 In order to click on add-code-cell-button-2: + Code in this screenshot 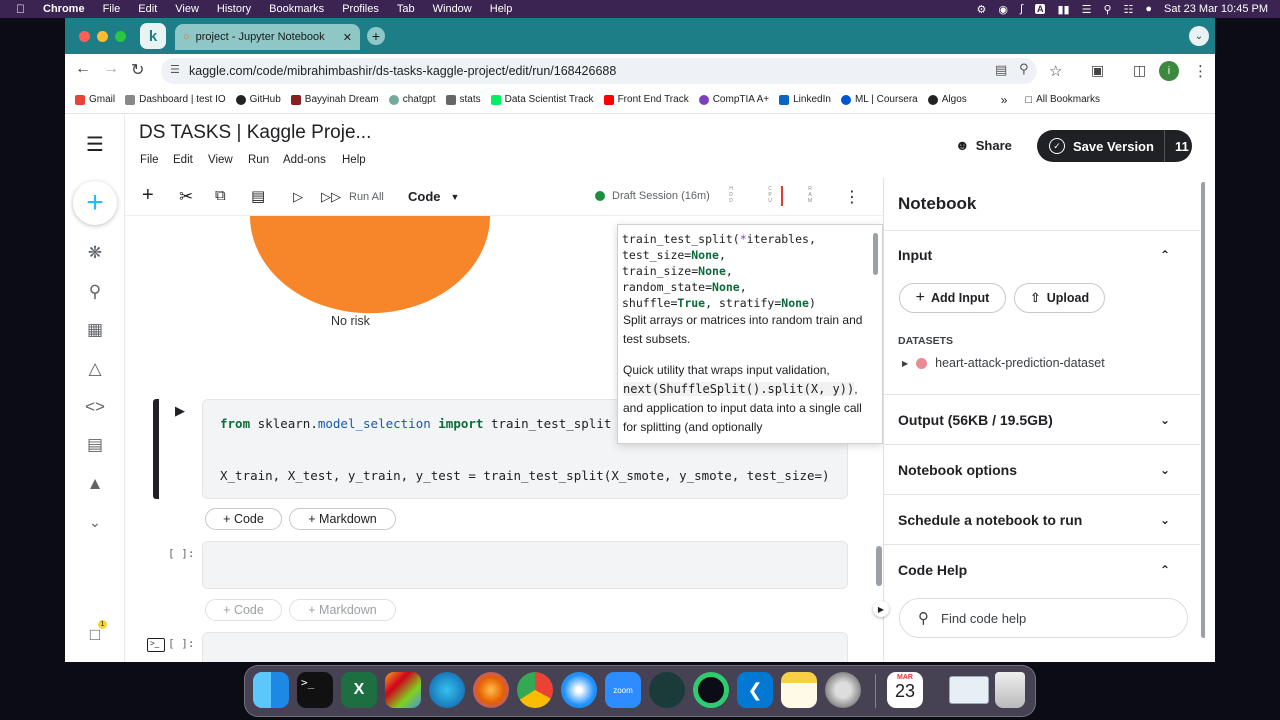, I will do `click(243, 610)`.